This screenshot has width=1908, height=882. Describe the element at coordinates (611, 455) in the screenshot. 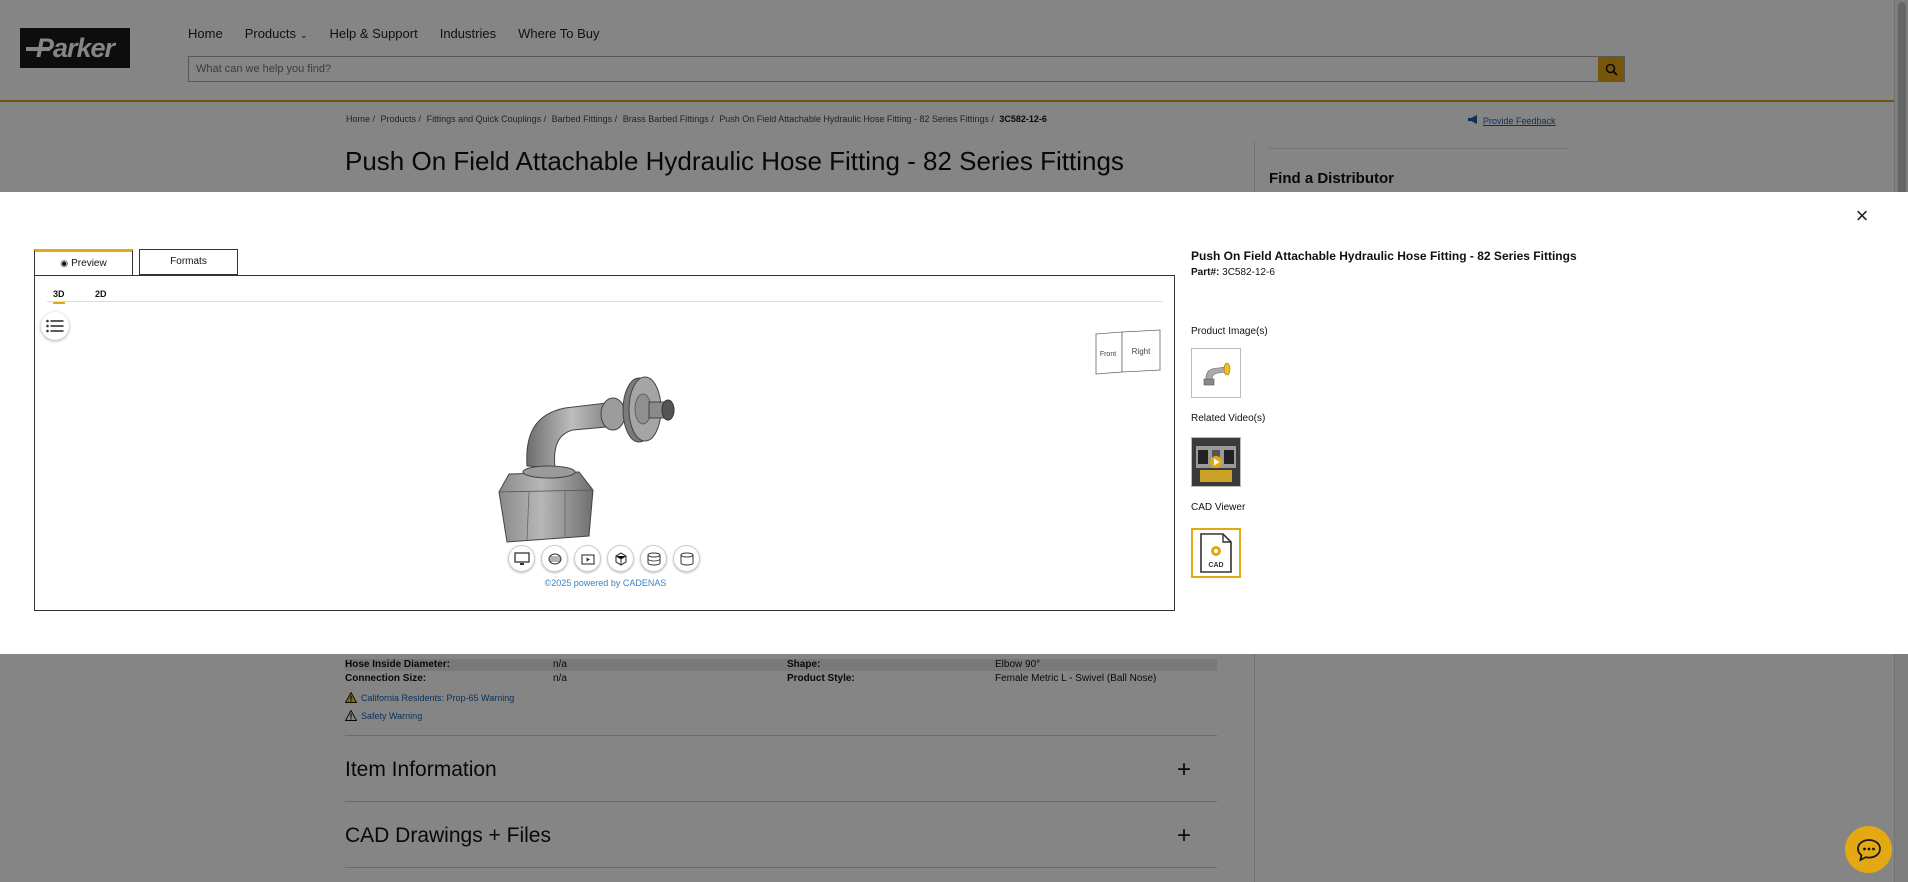

I see `3d-model` at that location.